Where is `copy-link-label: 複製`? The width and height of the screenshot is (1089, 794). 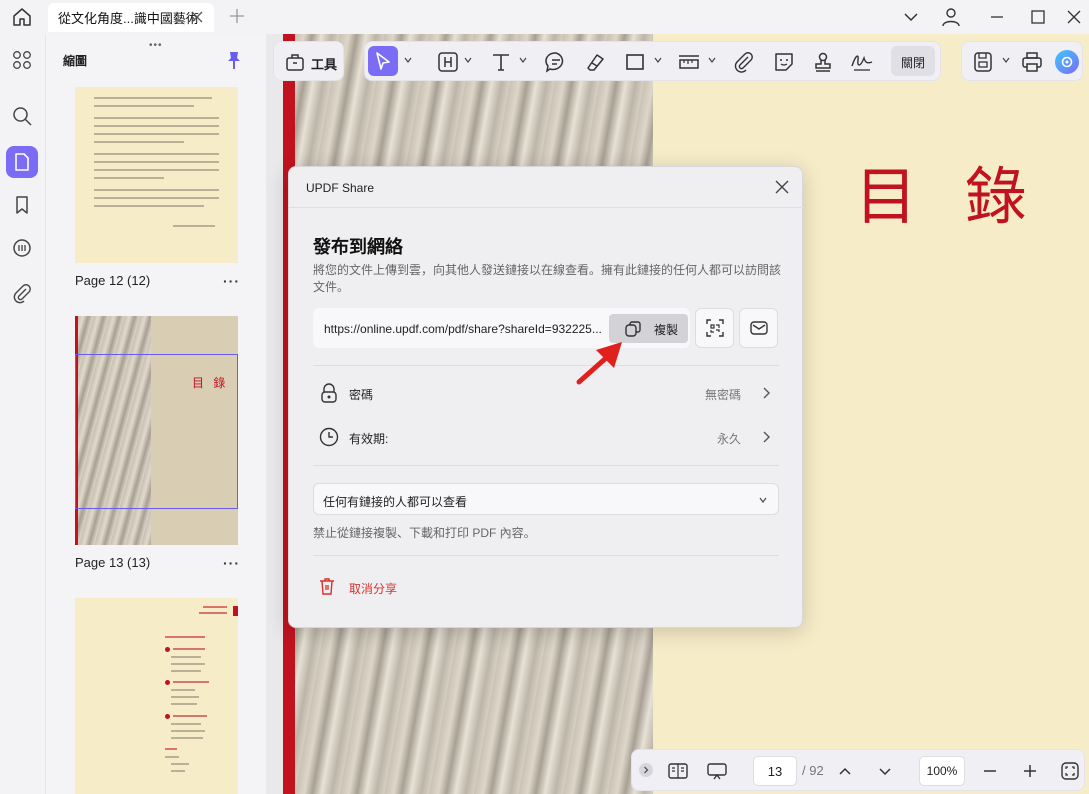
copy-link-label: 複製 is located at coordinates (666, 330).